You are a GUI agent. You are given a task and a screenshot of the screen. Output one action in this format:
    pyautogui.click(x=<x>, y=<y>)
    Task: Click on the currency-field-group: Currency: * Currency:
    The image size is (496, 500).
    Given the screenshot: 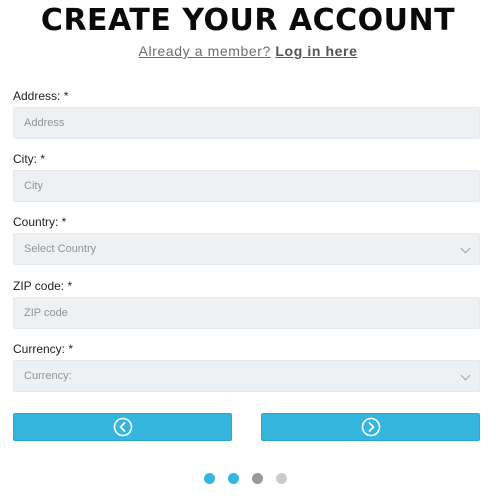 What is the action you would take?
    pyautogui.click(x=246, y=367)
    